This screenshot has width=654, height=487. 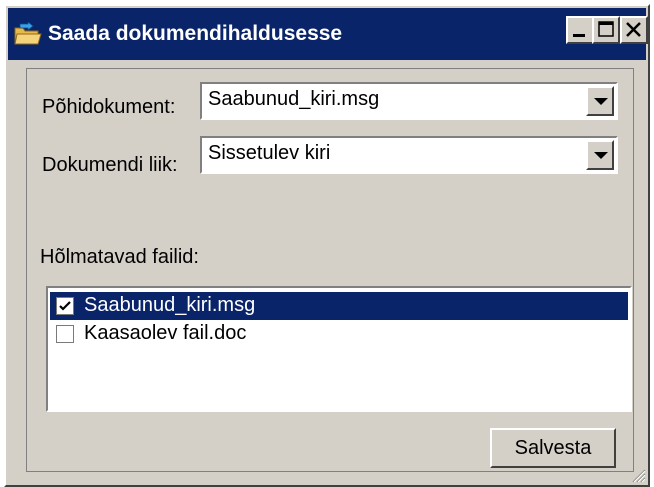 I want to click on maximize-button, so click(x=606, y=30).